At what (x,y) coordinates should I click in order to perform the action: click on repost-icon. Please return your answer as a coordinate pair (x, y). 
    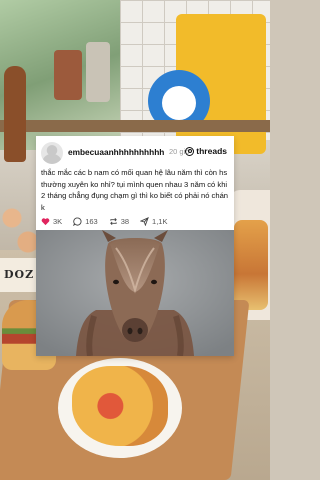
    Looking at the image, I should click on (113, 221).